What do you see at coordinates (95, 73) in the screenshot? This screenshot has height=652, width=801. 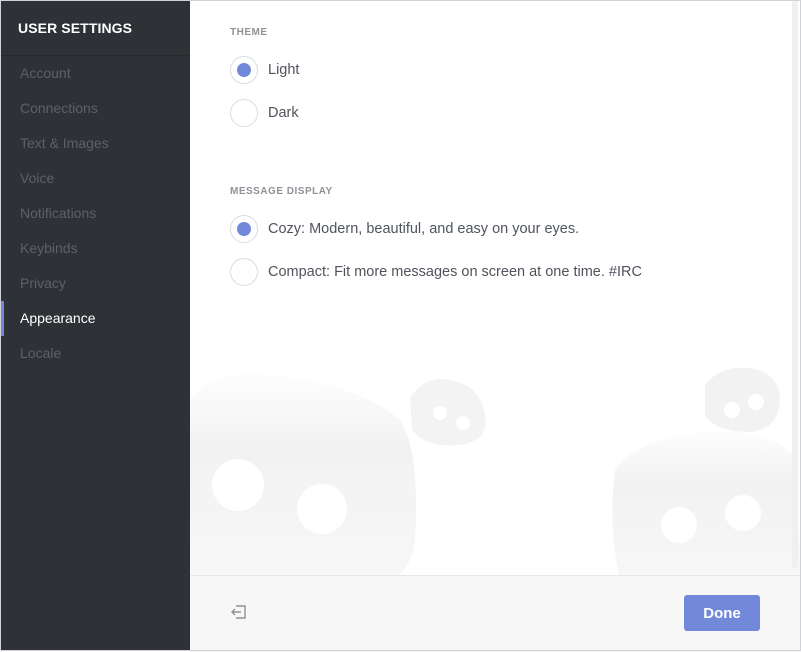 I see `sidebar-item-account: Account` at bounding box center [95, 73].